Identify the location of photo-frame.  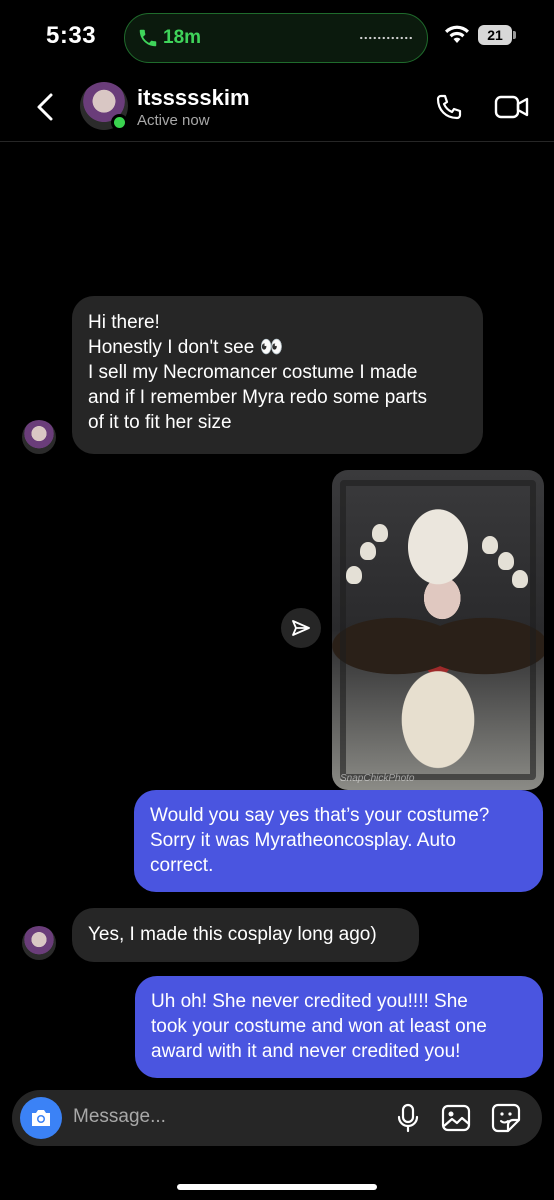
(438, 630).